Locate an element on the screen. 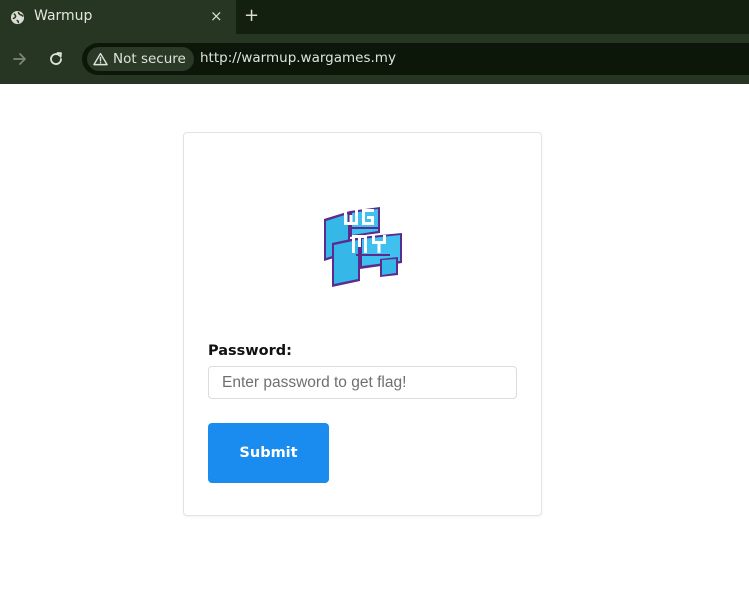 The width and height of the screenshot is (749, 606). globe-icon is located at coordinates (17, 17).